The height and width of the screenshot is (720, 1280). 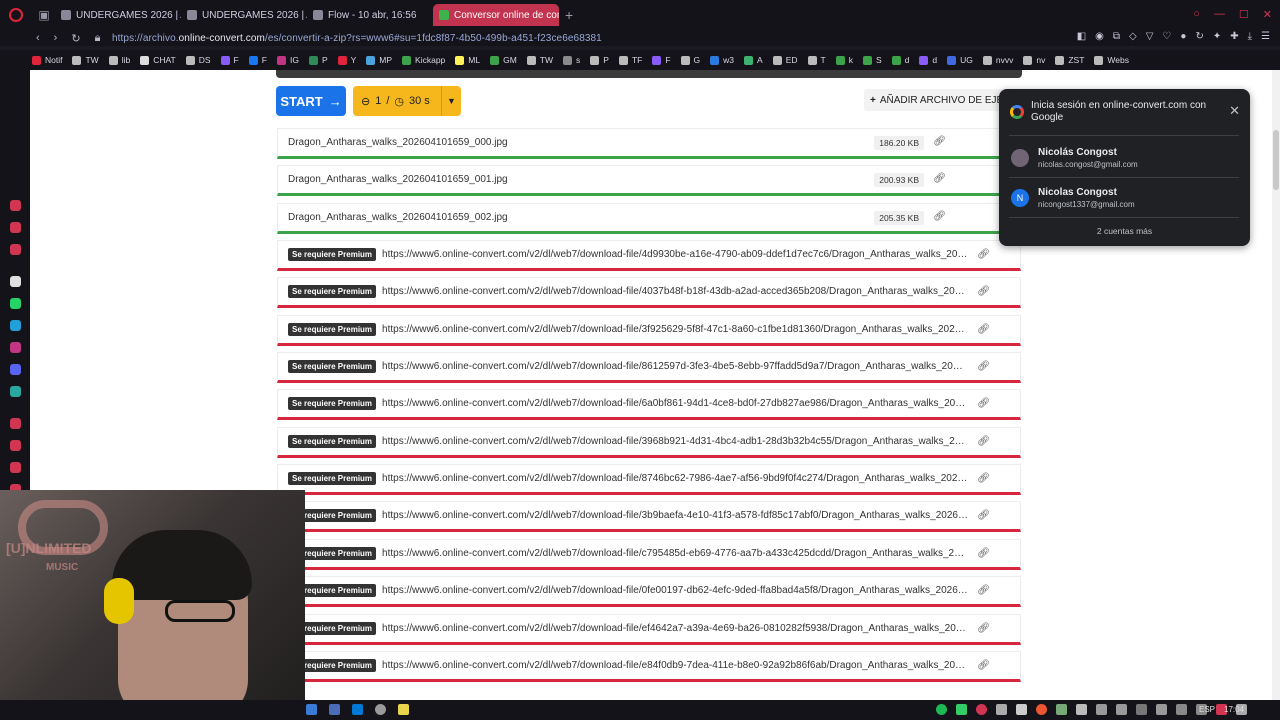 What do you see at coordinates (1081, 36) in the screenshot?
I see `sidebar-toggle-icon: ◧` at bounding box center [1081, 36].